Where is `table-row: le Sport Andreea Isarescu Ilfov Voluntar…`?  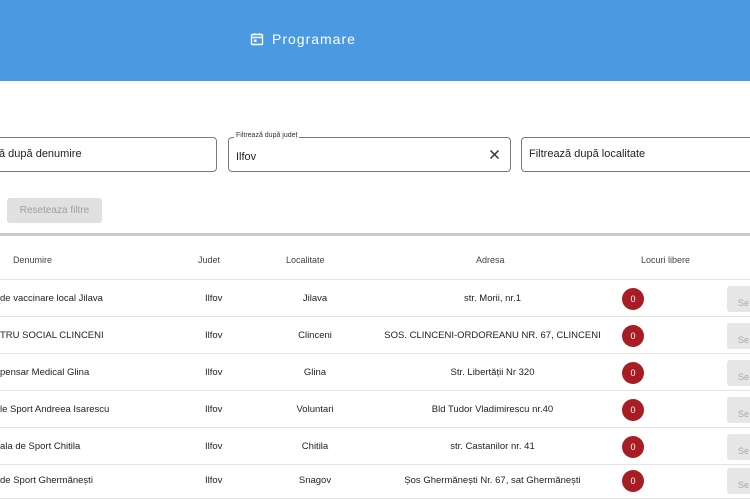
table-row: le Sport Andreea Isarescu Ilfov Voluntar… is located at coordinates (375, 409).